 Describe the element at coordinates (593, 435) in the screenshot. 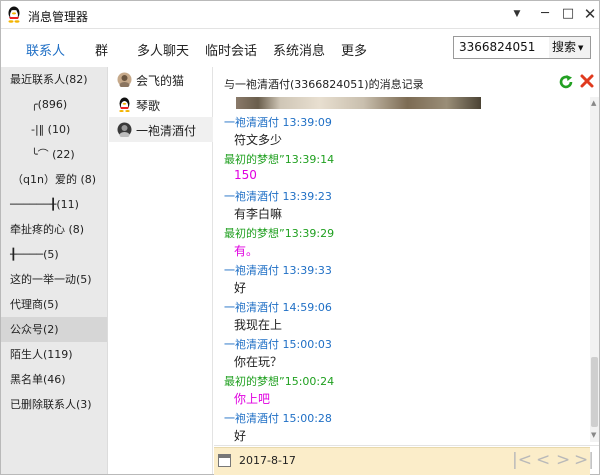

I see `scroll-down-icon: ▼` at that location.